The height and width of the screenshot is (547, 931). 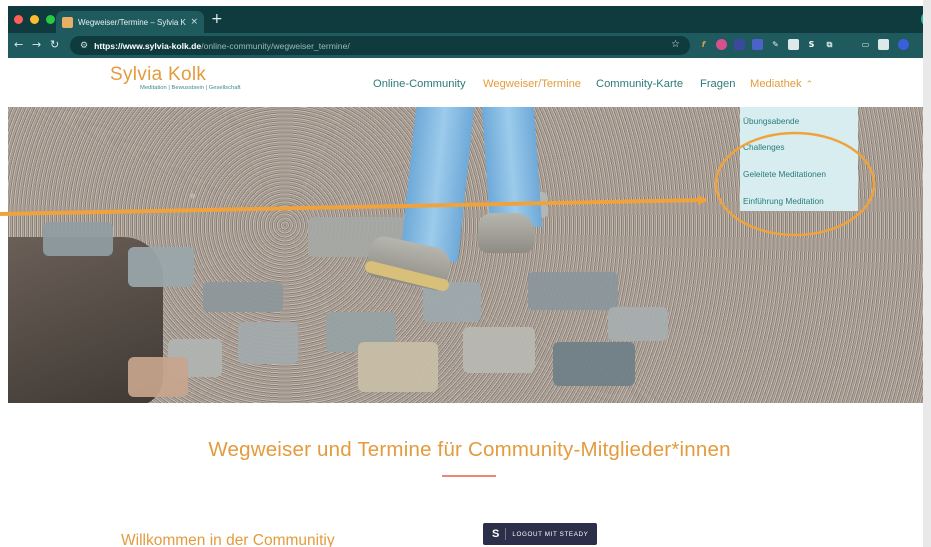 I want to click on extension-media-icon, so click(x=739, y=44).